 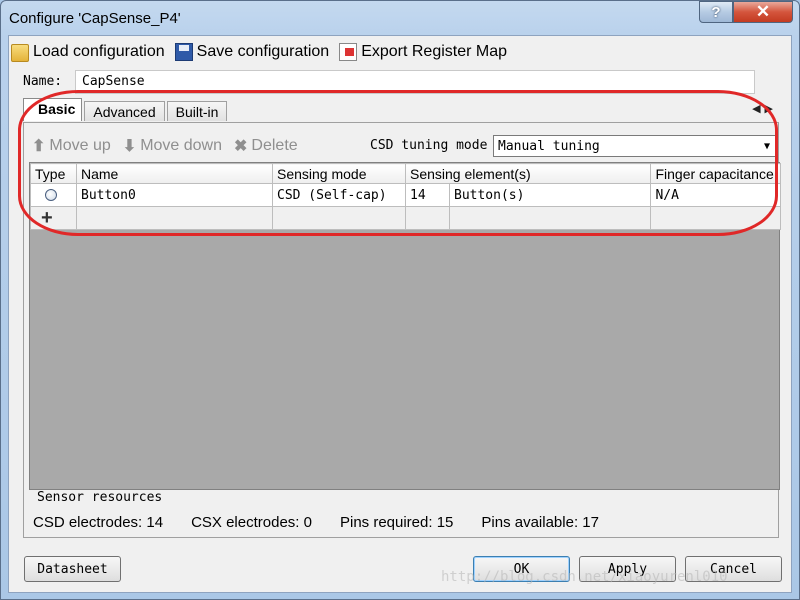 What do you see at coordinates (174, 195) in the screenshot?
I see `name-cell: Button0` at bounding box center [174, 195].